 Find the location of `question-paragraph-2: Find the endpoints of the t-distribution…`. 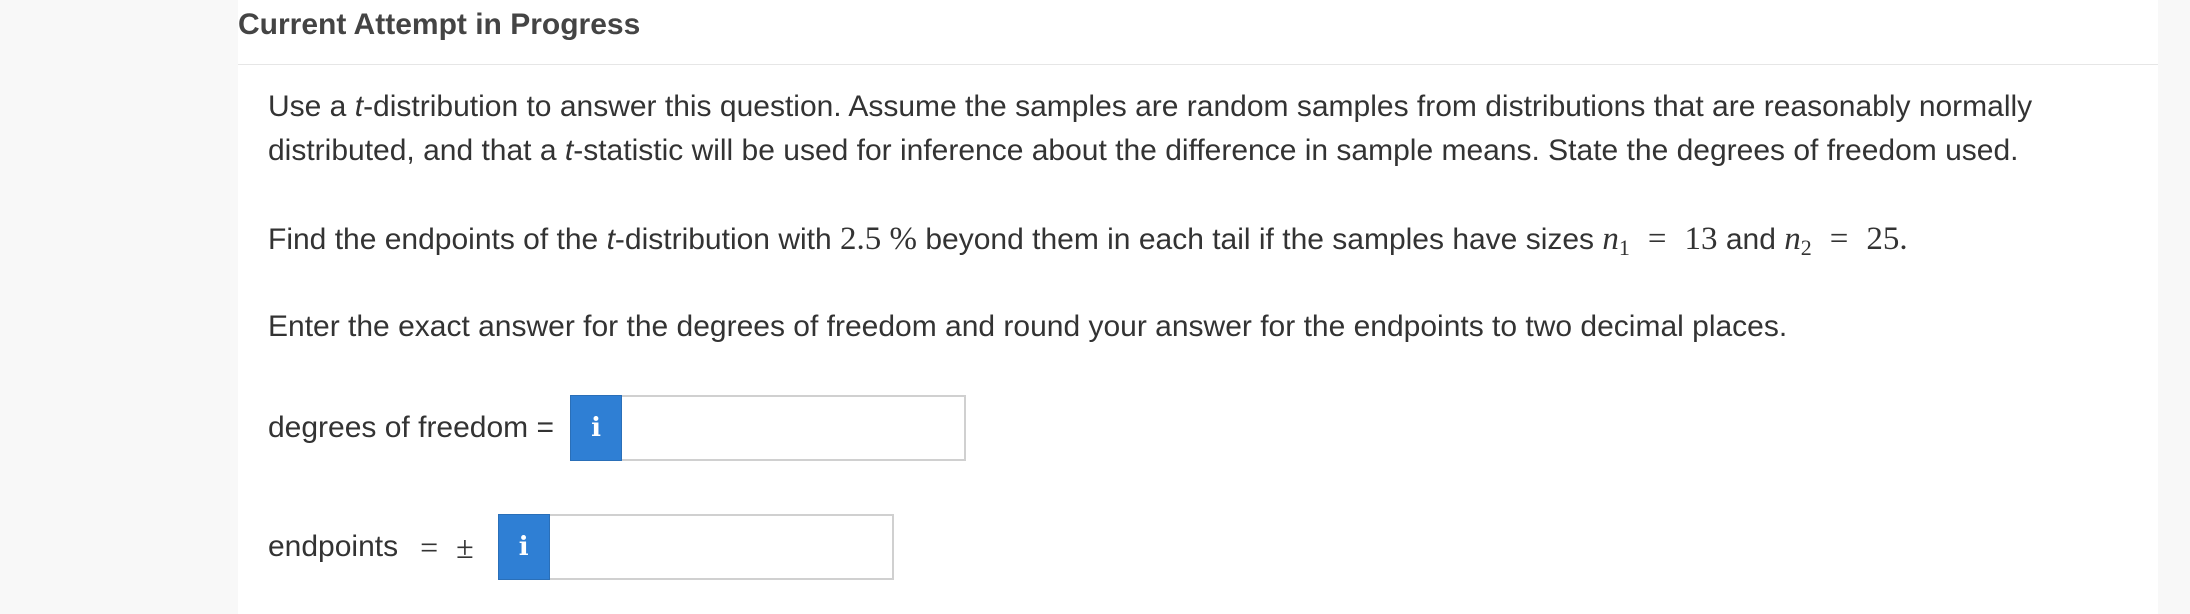

question-paragraph-2: Find the endpoints of the t-distribution… is located at coordinates (1208, 243).